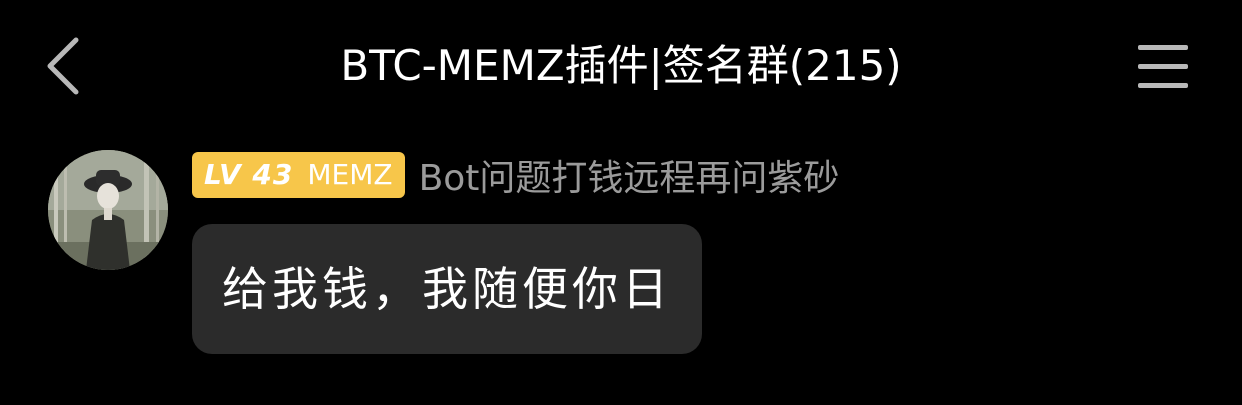 Image resolution: width=1242 pixels, height=405 pixels. Describe the element at coordinates (621, 65) in the screenshot. I see `chat-title: BTC-MEMZ插件|签名群(215)` at that location.